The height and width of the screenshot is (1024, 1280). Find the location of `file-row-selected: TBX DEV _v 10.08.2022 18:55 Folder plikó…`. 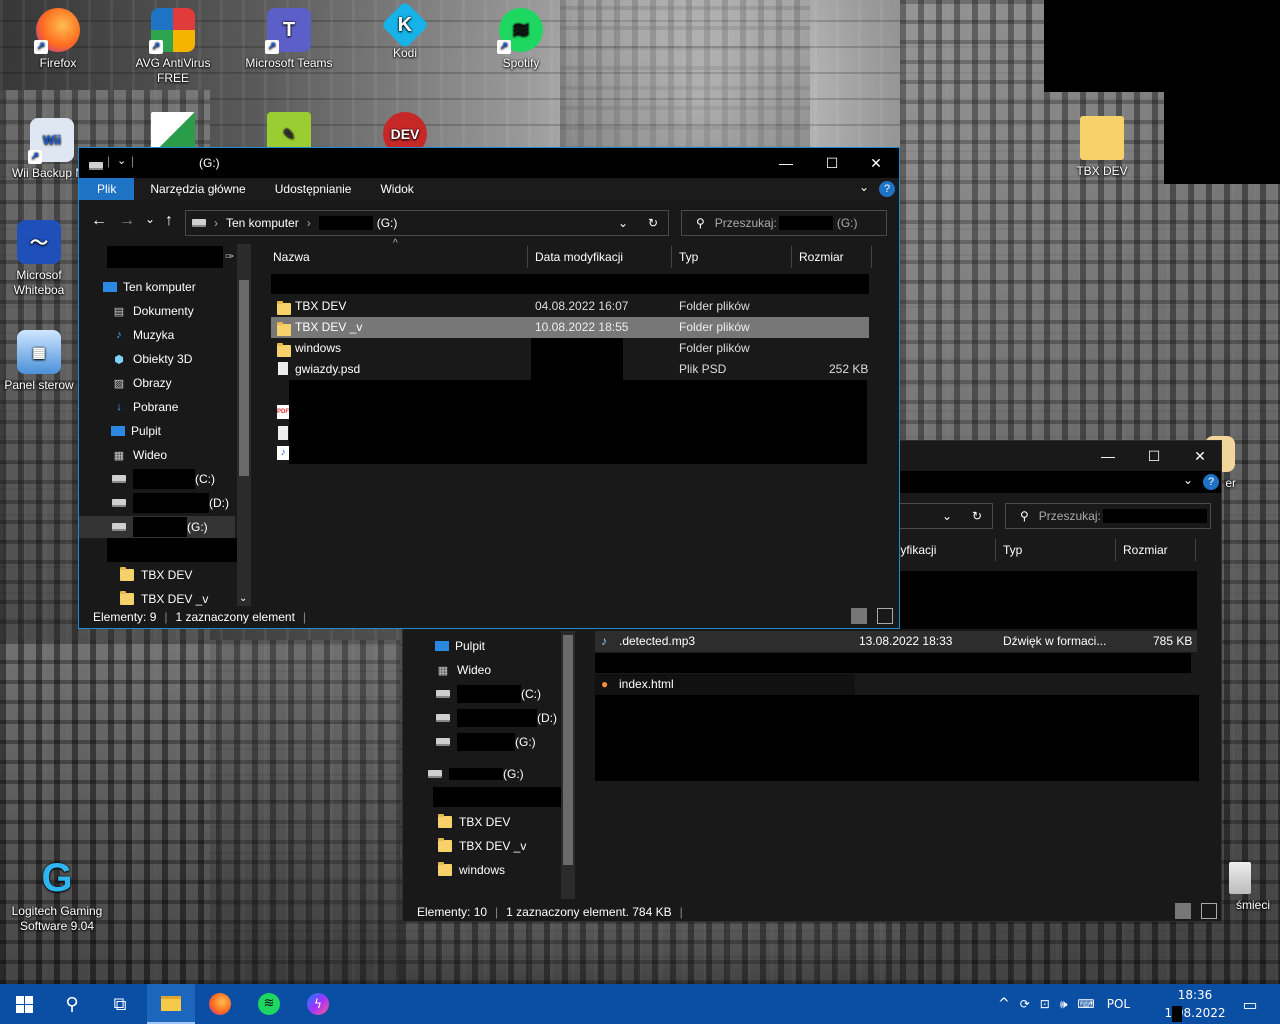

file-row-selected: TBX DEV _v 10.08.2022 18:55 Folder plikó… is located at coordinates (570, 327).